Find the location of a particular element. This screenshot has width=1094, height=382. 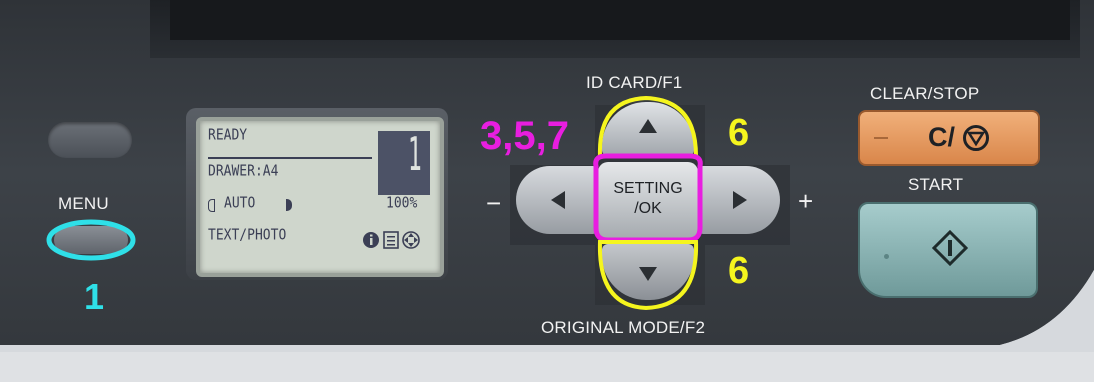

original-mode-f2-label: ORIGINAL MODE/F2 is located at coordinates (623, 327).